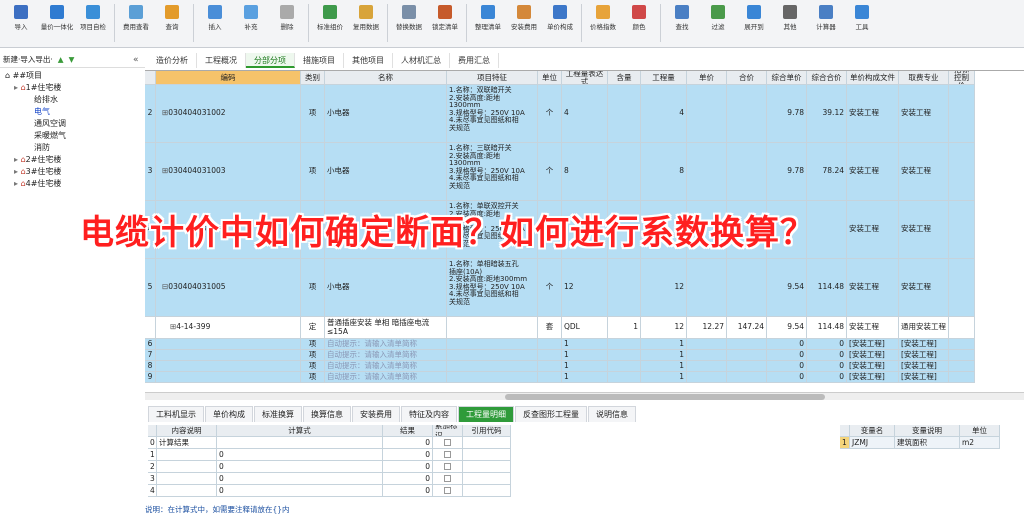 The image size is (1024, 515). Describe the element at coordinates (845, 443) in the screenshot. I see `variable-cell-no: 1` at that location.